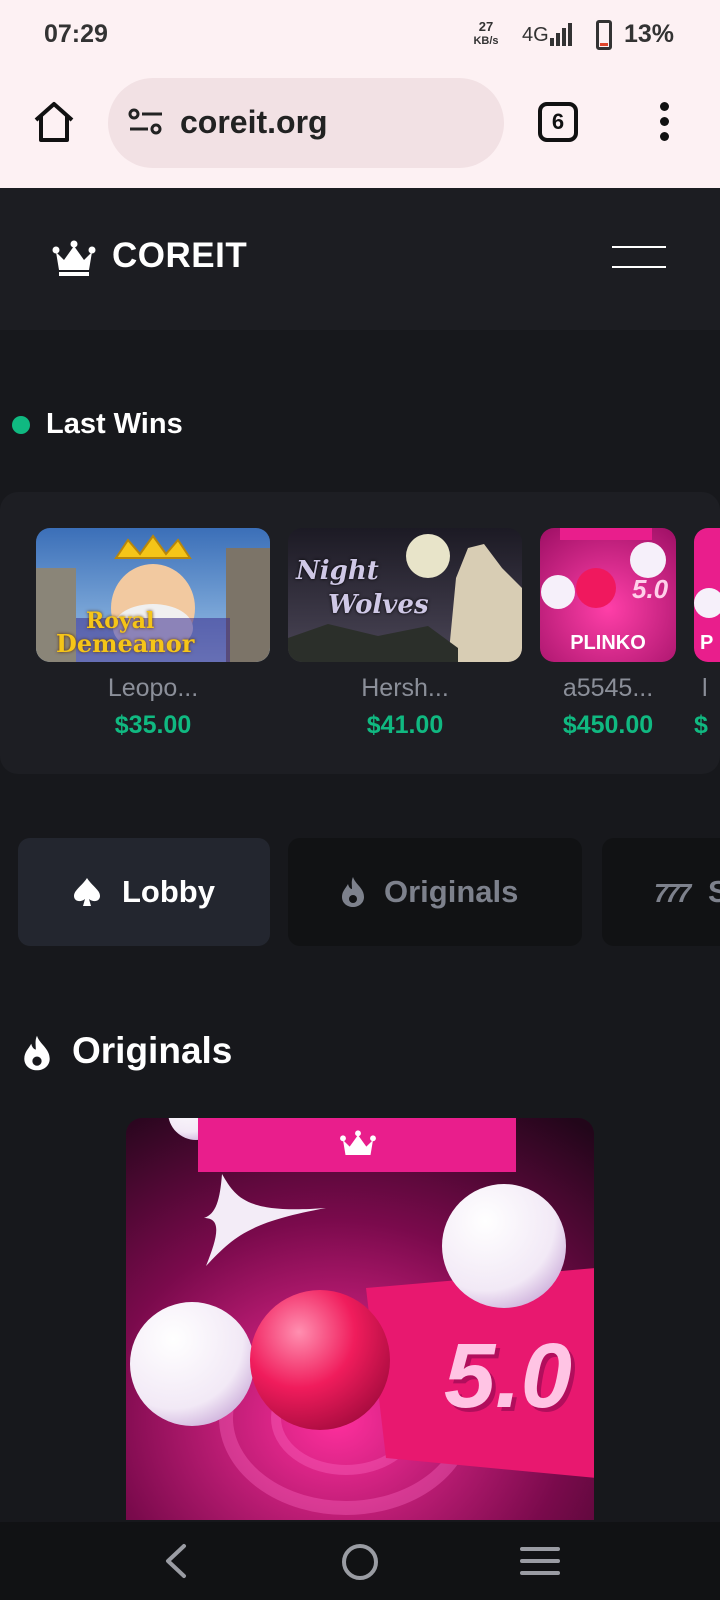  What do you see at coordinates (405, 725) in the screenshot?
I see `win-amount: $41.00` at bounding box center [405, 725].